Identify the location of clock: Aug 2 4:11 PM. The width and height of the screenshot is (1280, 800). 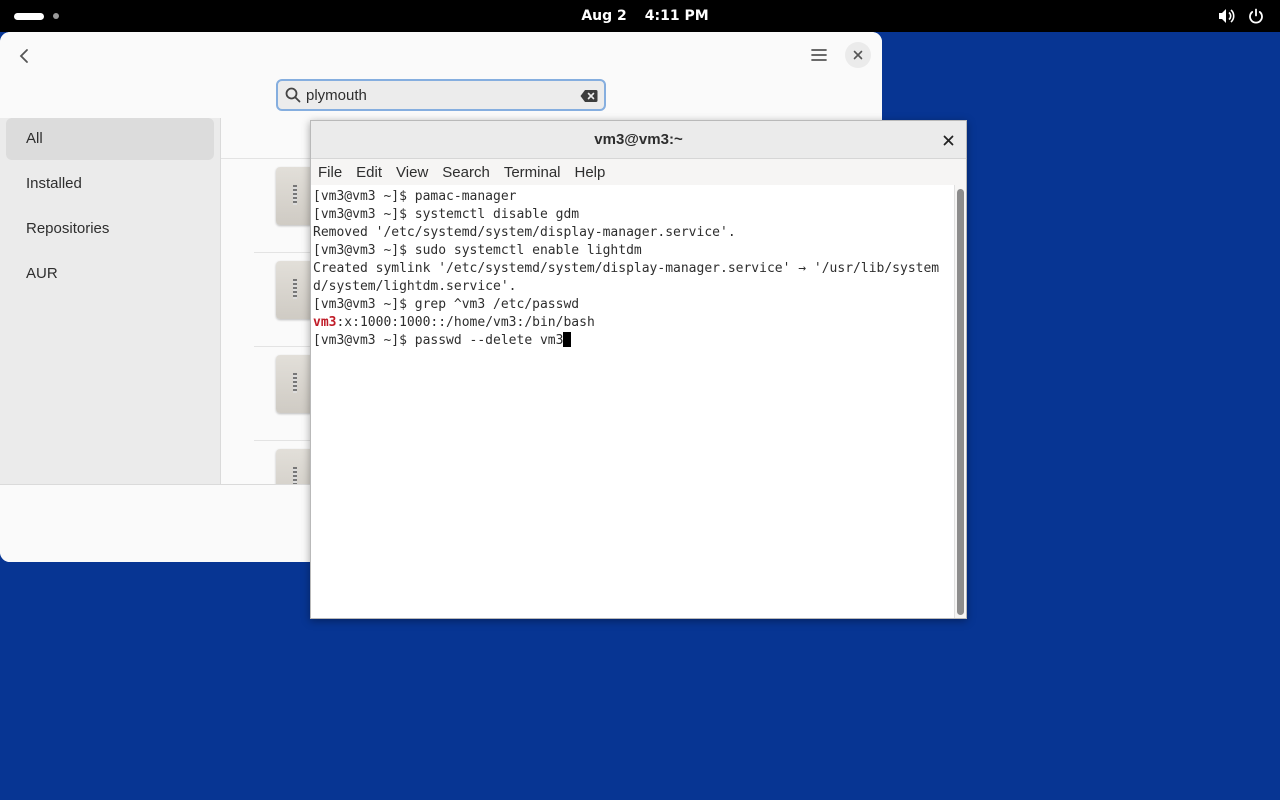
(645, 16).